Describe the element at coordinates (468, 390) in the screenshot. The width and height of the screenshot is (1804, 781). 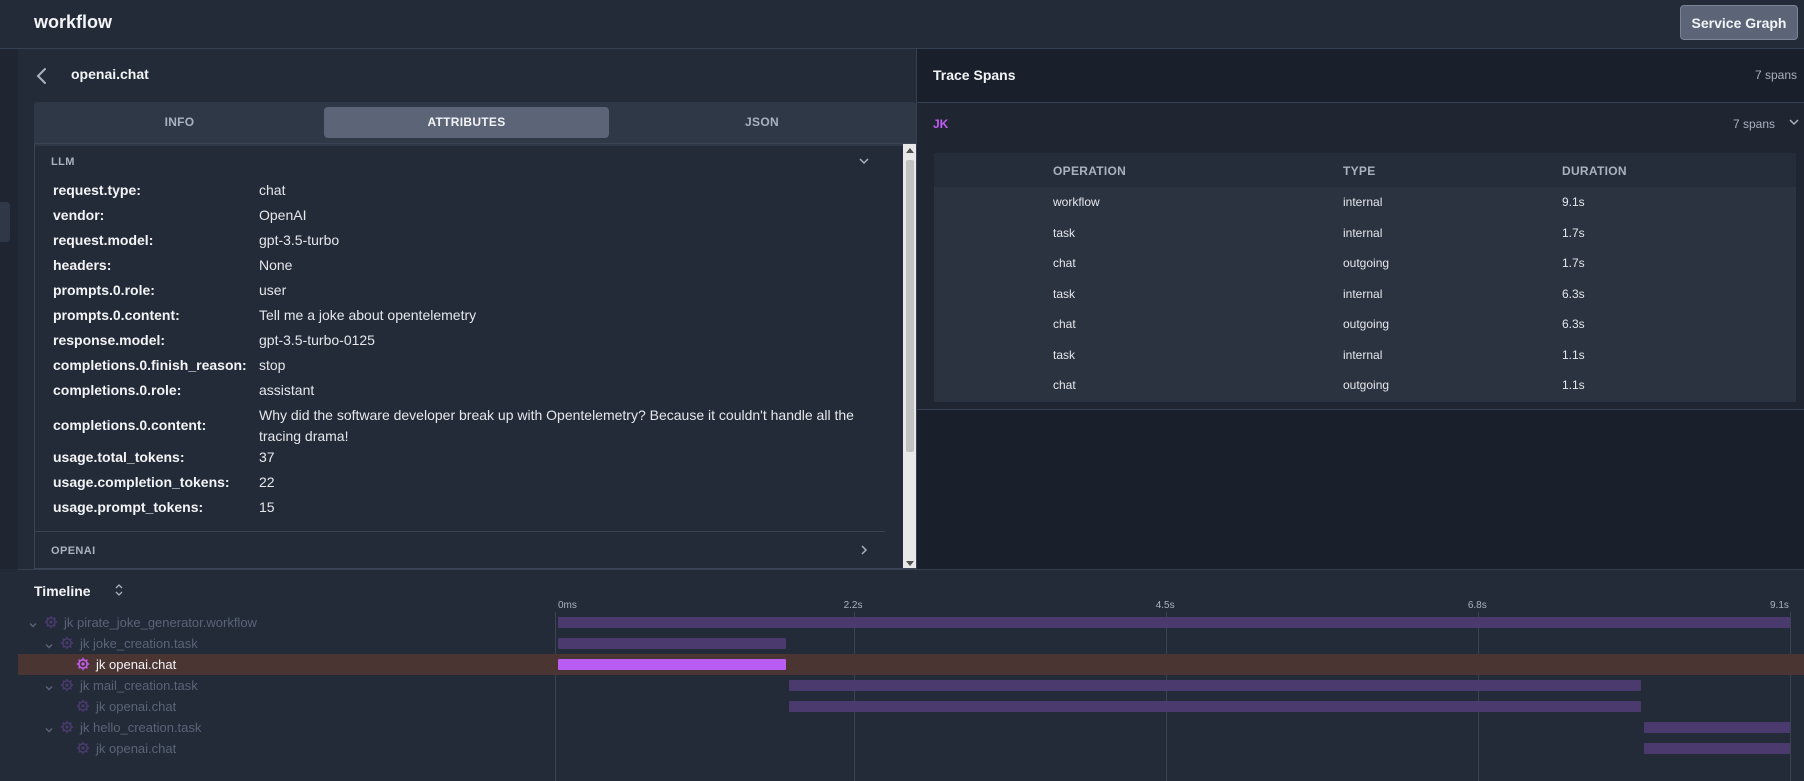
I see `attribute-row: completions.0.role: assistant` at that location.